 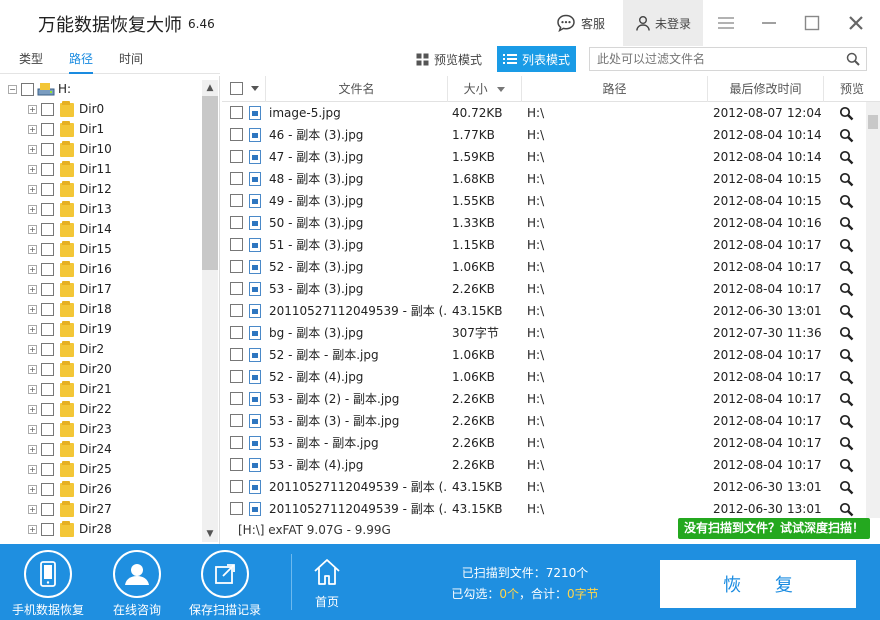 What do you see at coordinates (542, 157) in the screenshot?
I see `table-row: 47 - 副本 (3).jpg 1.59KB H:\ 2012-08-04 10:14` at bounding box center [542, 157].